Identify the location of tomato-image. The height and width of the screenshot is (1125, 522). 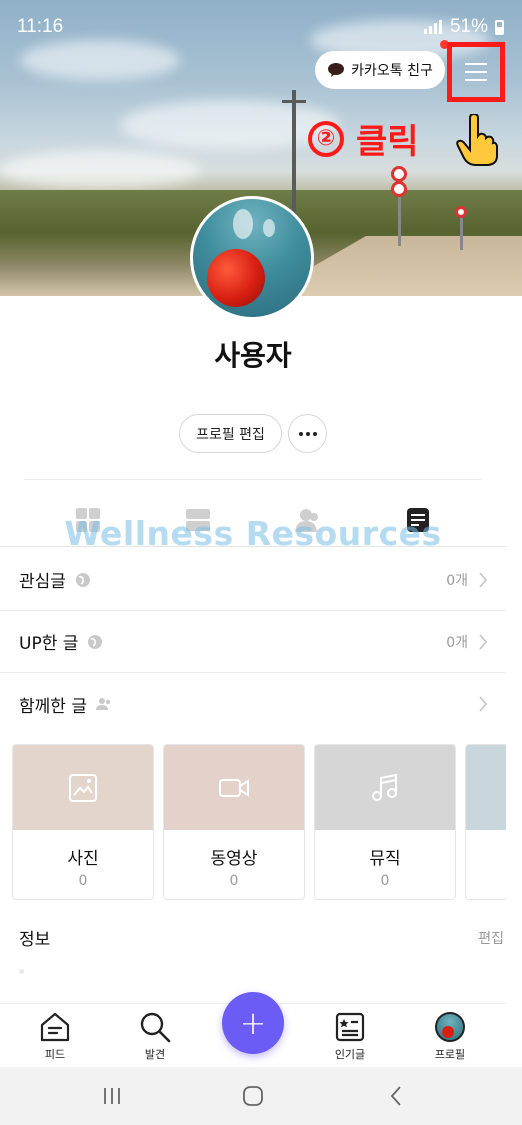
(236, 278).